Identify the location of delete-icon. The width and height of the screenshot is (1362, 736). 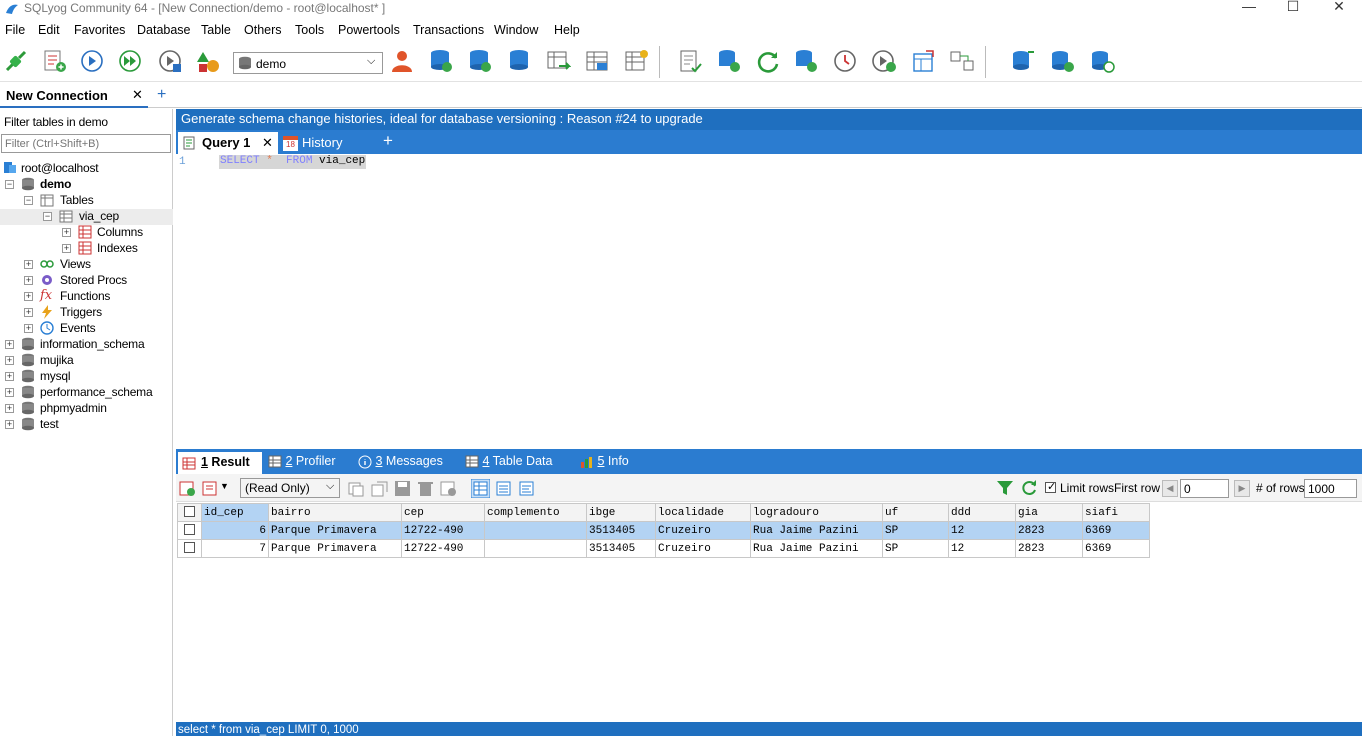
(425, 488).